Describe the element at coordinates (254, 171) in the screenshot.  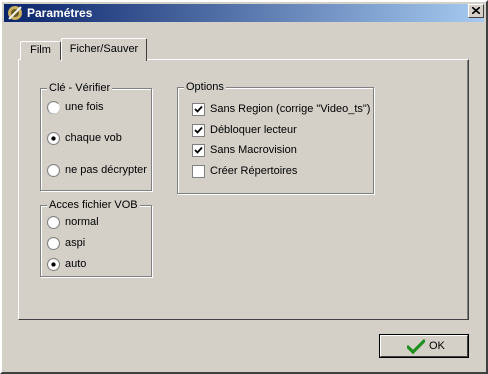
I see `checkbox-creer-repertoires-label: Créer Répertoires` at that location.